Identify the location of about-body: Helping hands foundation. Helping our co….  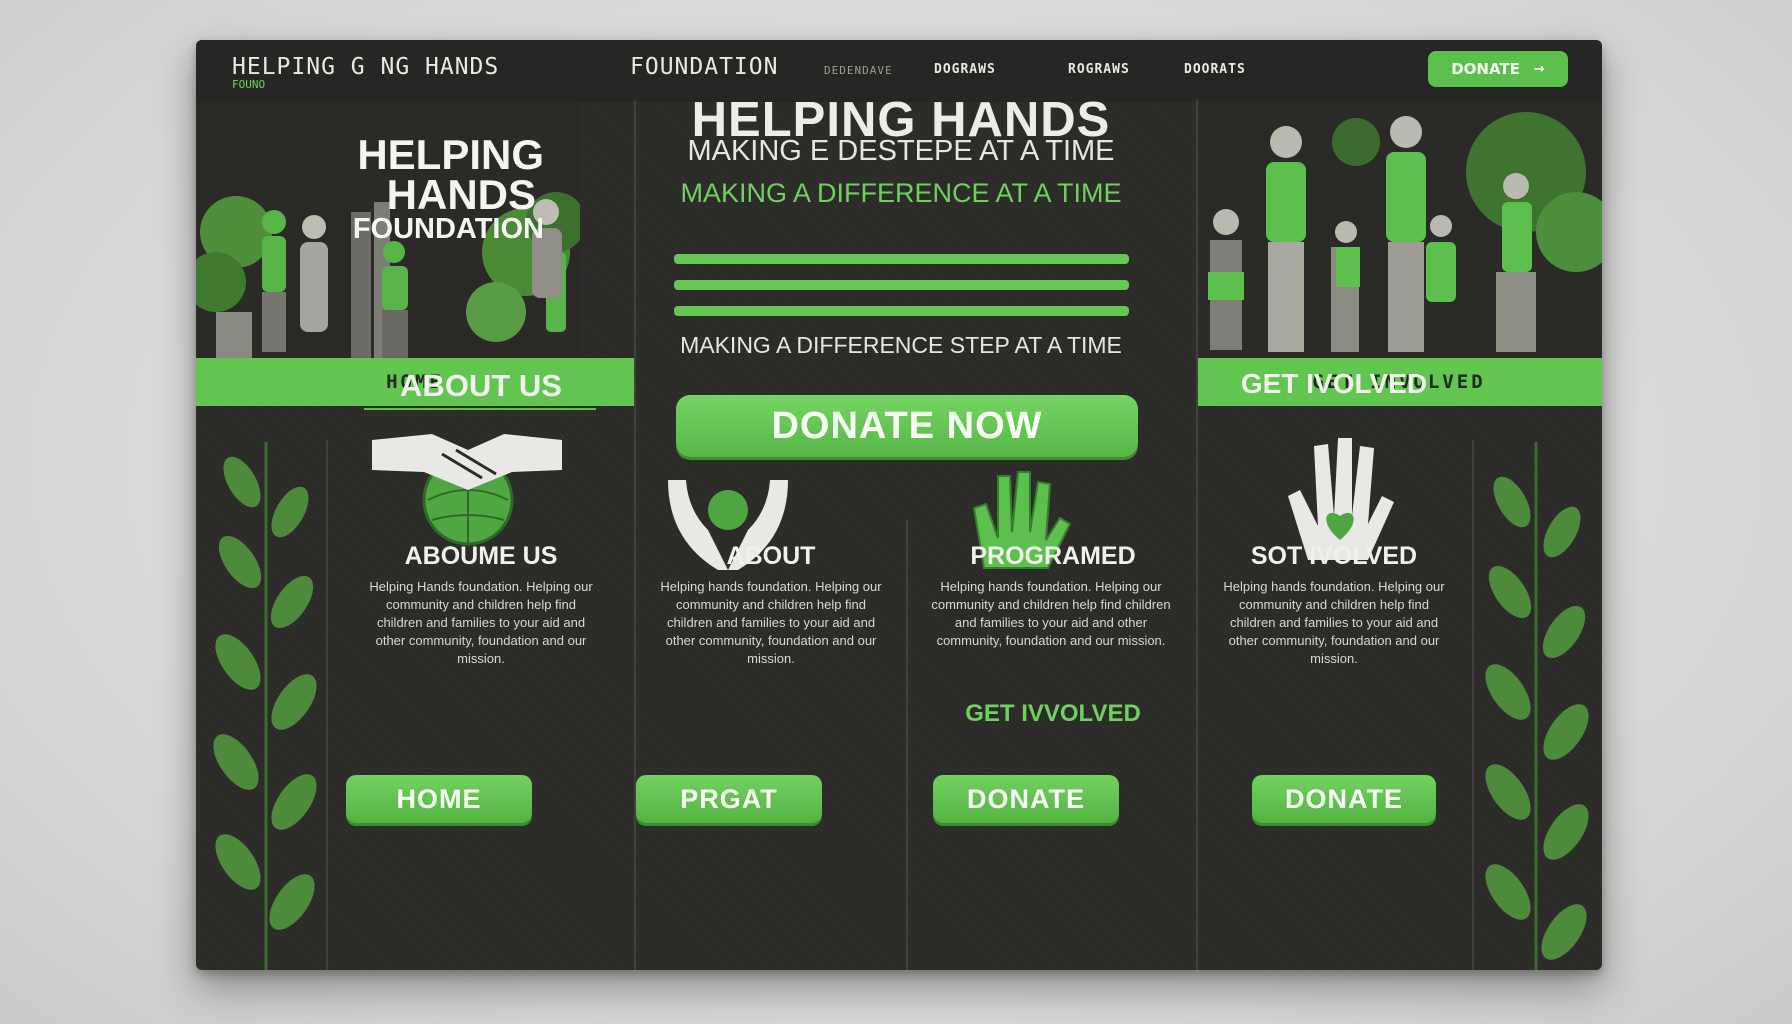
(771, 622).